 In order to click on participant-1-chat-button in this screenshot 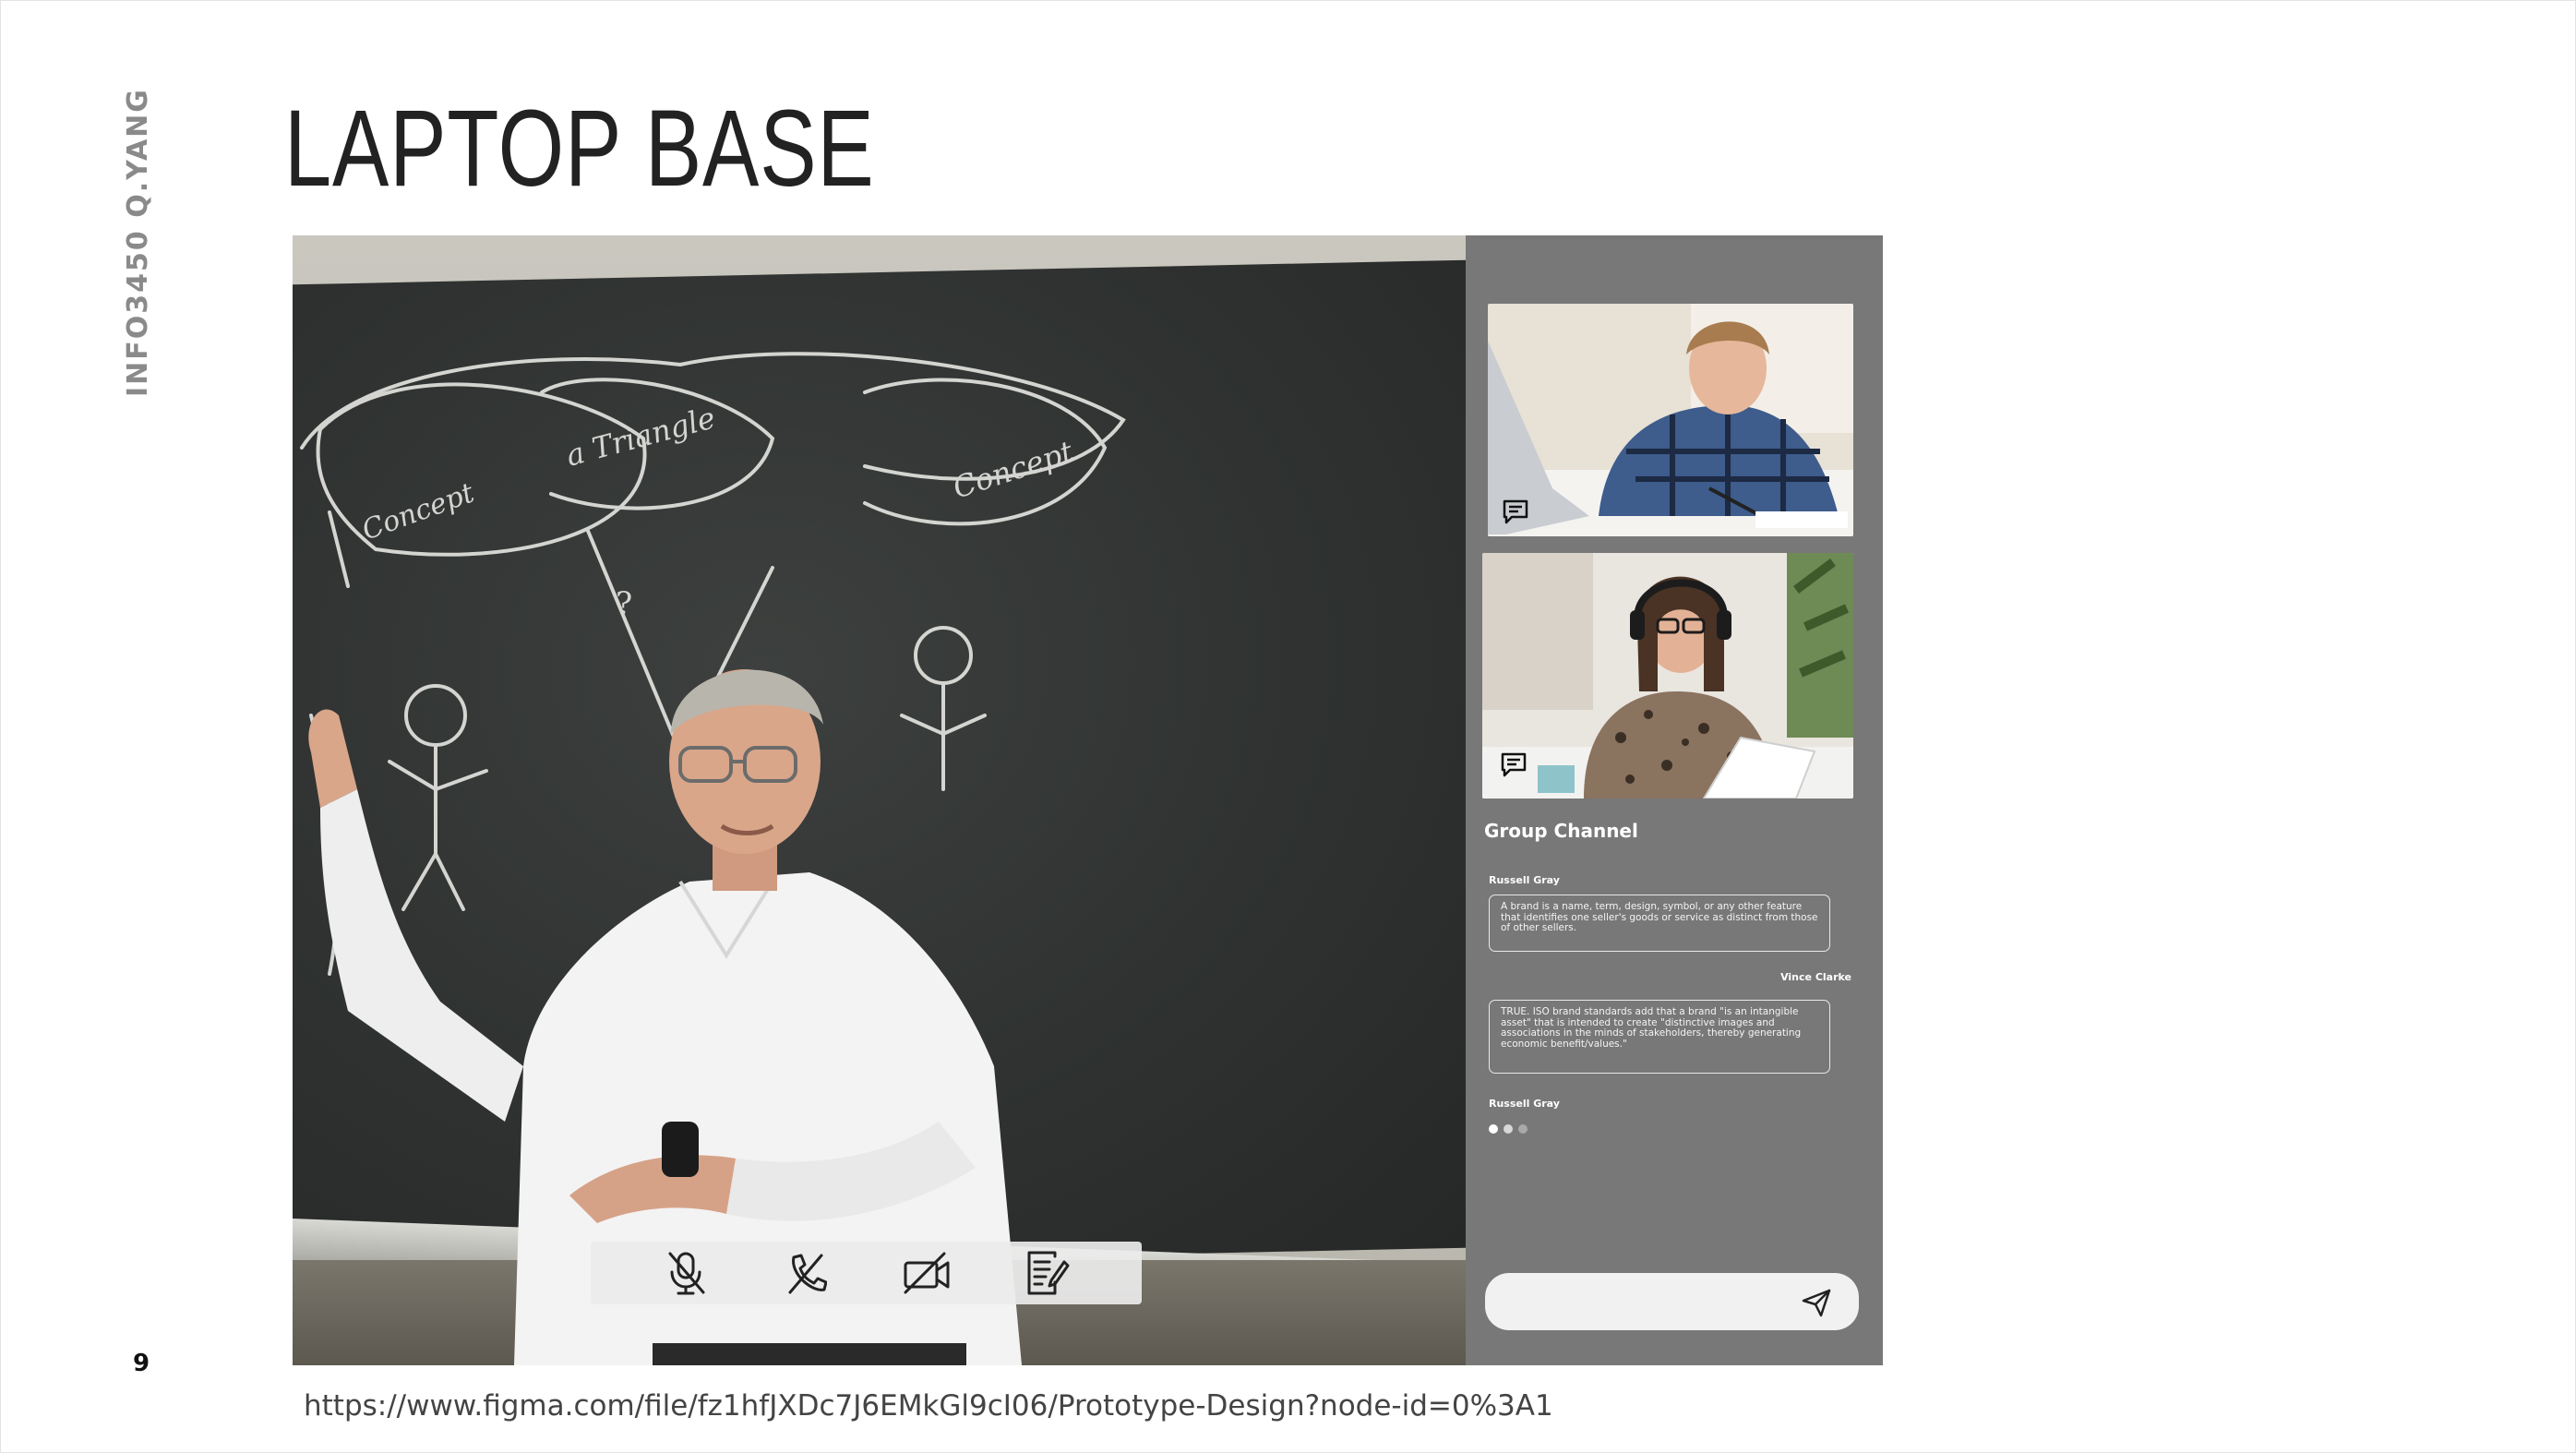, I will do `click(1515, 512)`.